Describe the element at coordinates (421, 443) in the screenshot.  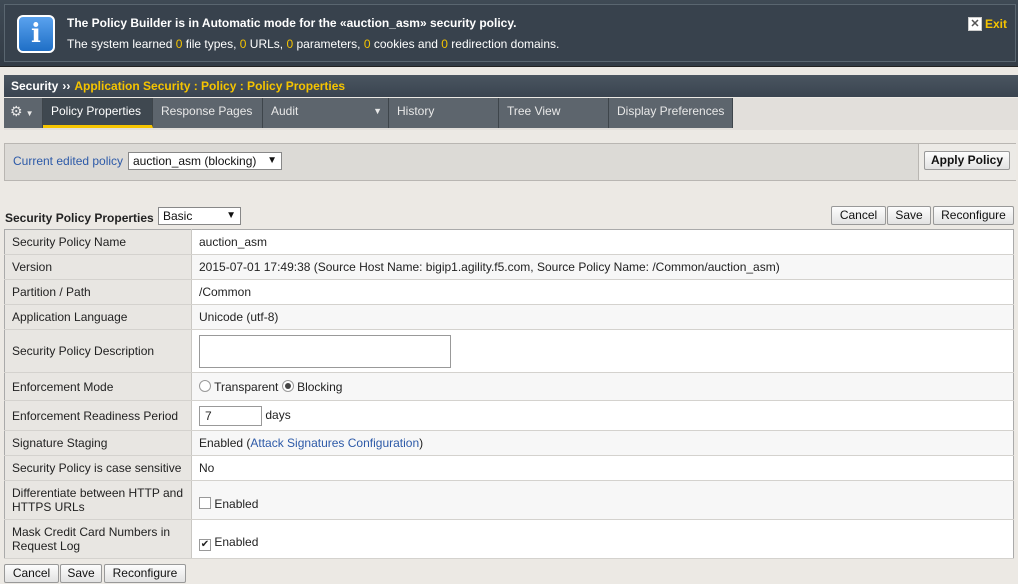
I see `staging-close: )` at that location.